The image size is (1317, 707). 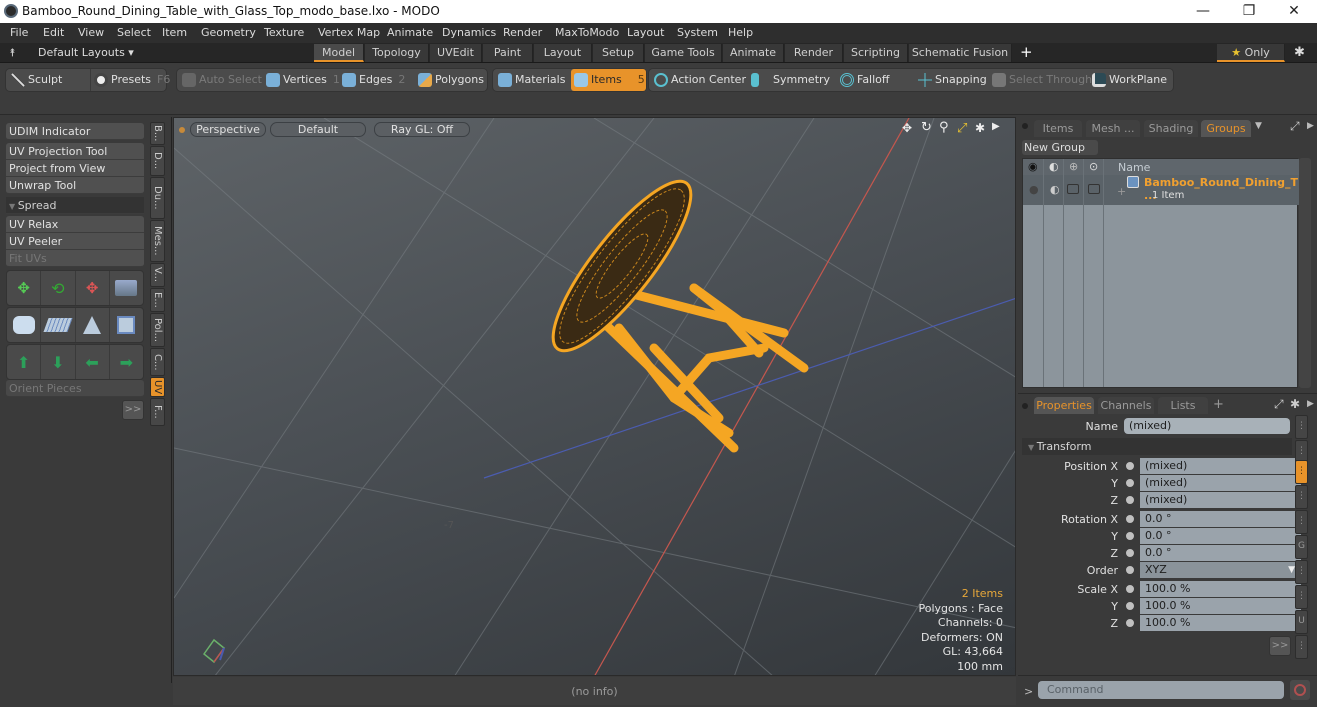 What do you see at coordinates (134, 32) in the screenshot?
I see `menu-select: Select` at bounding box center [134, 32].